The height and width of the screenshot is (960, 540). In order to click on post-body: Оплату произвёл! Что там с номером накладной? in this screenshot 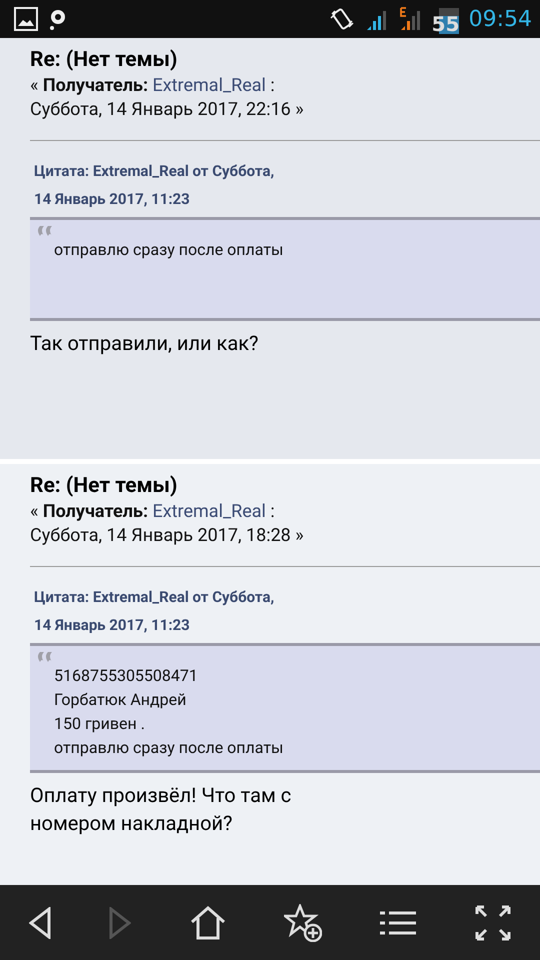, I will do `click(161, 809)`.